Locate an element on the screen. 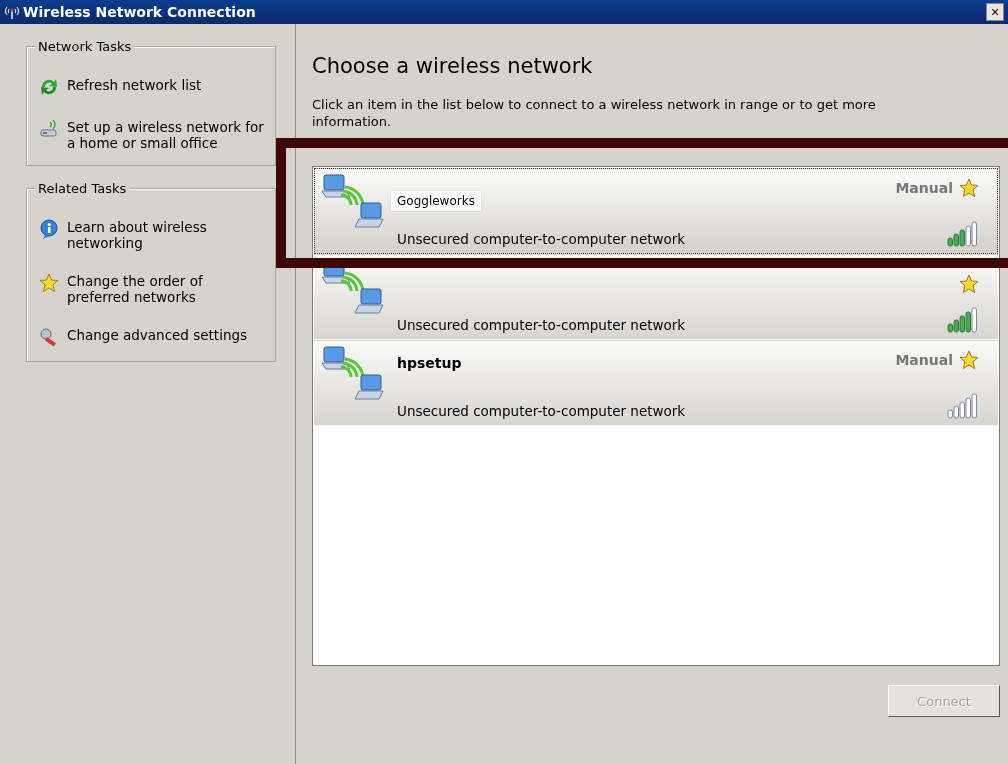  task-link: Learn about wireless networking is located at coordinates (166, 235).